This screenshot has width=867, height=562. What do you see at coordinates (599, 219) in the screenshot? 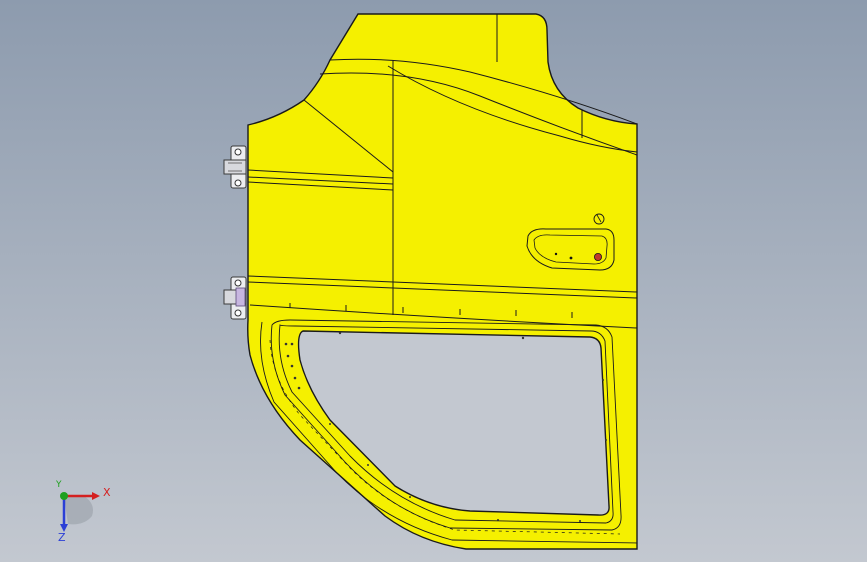
I see `mirror-mount` at bounding box center [599, 219].